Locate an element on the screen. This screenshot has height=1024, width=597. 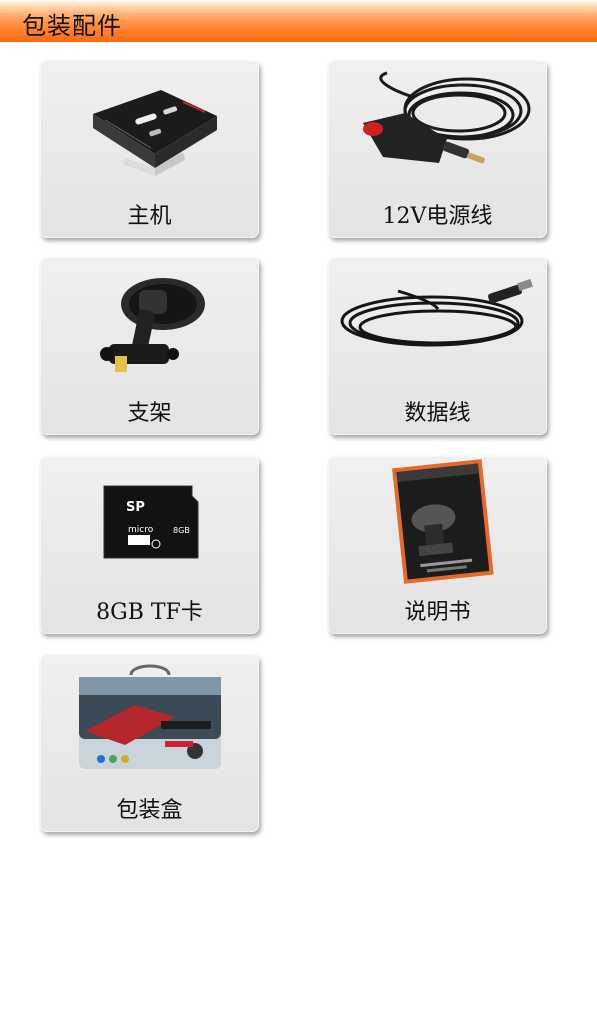
manual-booklet-icon is located at coordinates (442, 521).